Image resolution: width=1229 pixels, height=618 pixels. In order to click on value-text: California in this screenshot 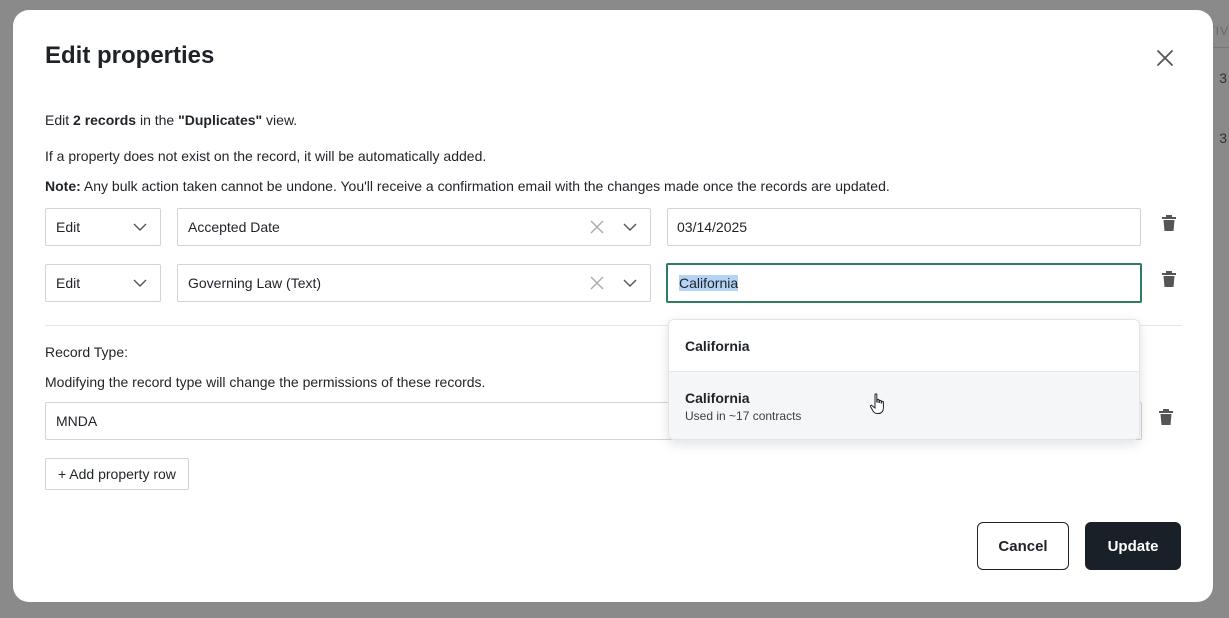, I will do `click(709, 283)`.